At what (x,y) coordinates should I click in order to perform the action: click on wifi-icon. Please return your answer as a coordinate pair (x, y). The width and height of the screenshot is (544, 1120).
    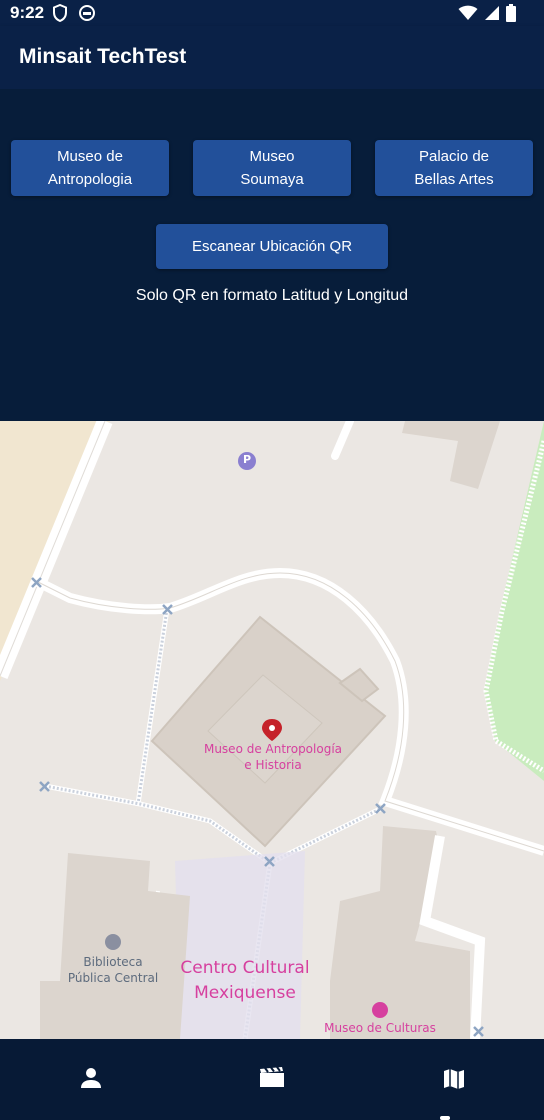
    Looking at the image, I should click on (468, 15).